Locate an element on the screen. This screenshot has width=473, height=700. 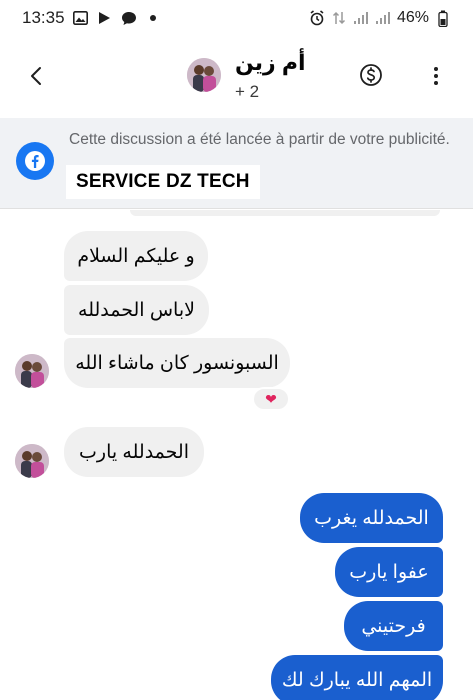
image-icon is located at coordinates (81, 18).